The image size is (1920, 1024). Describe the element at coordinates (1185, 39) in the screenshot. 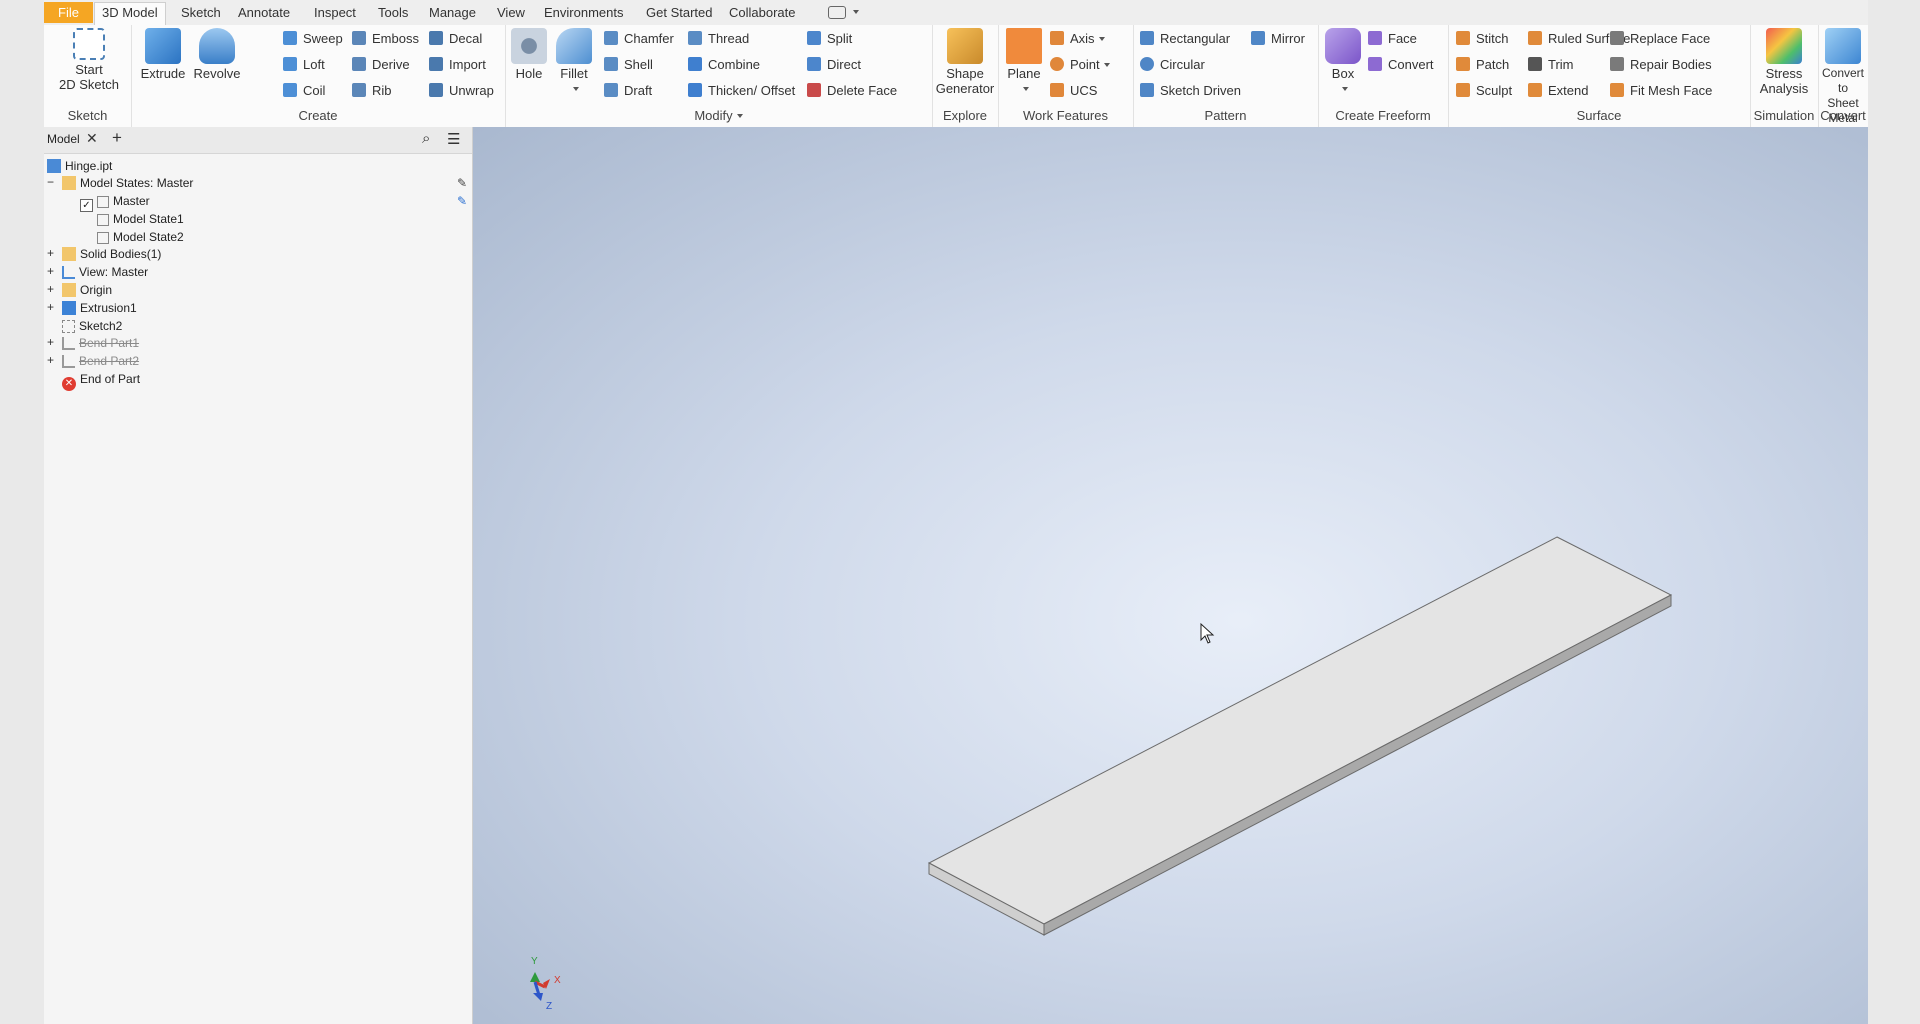

I see `rectangular-pattern-button: Rectangular` at that location.